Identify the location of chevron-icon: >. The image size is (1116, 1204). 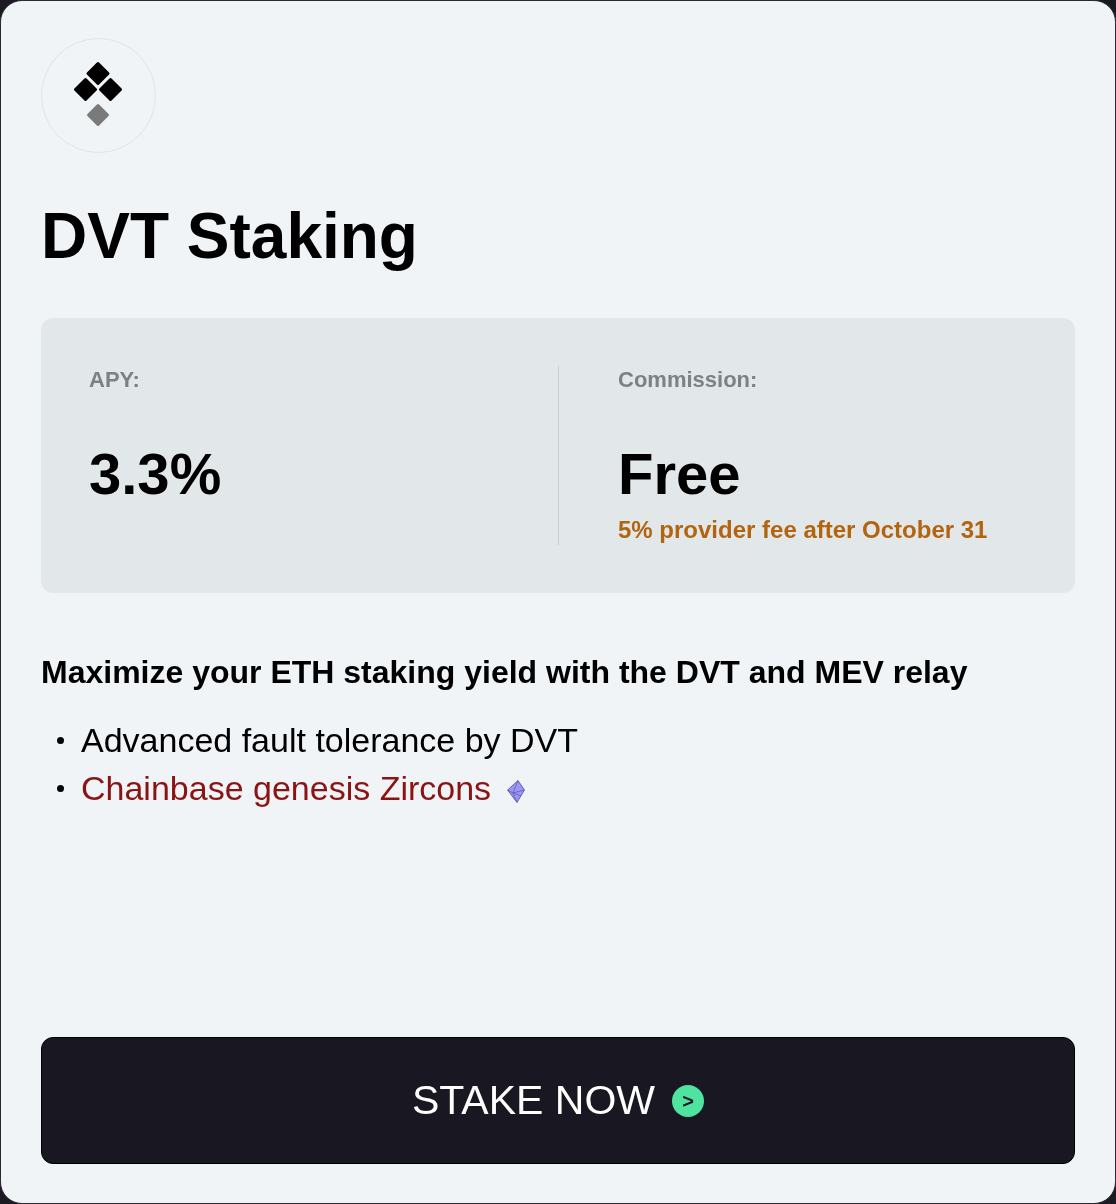
(688, 1100).